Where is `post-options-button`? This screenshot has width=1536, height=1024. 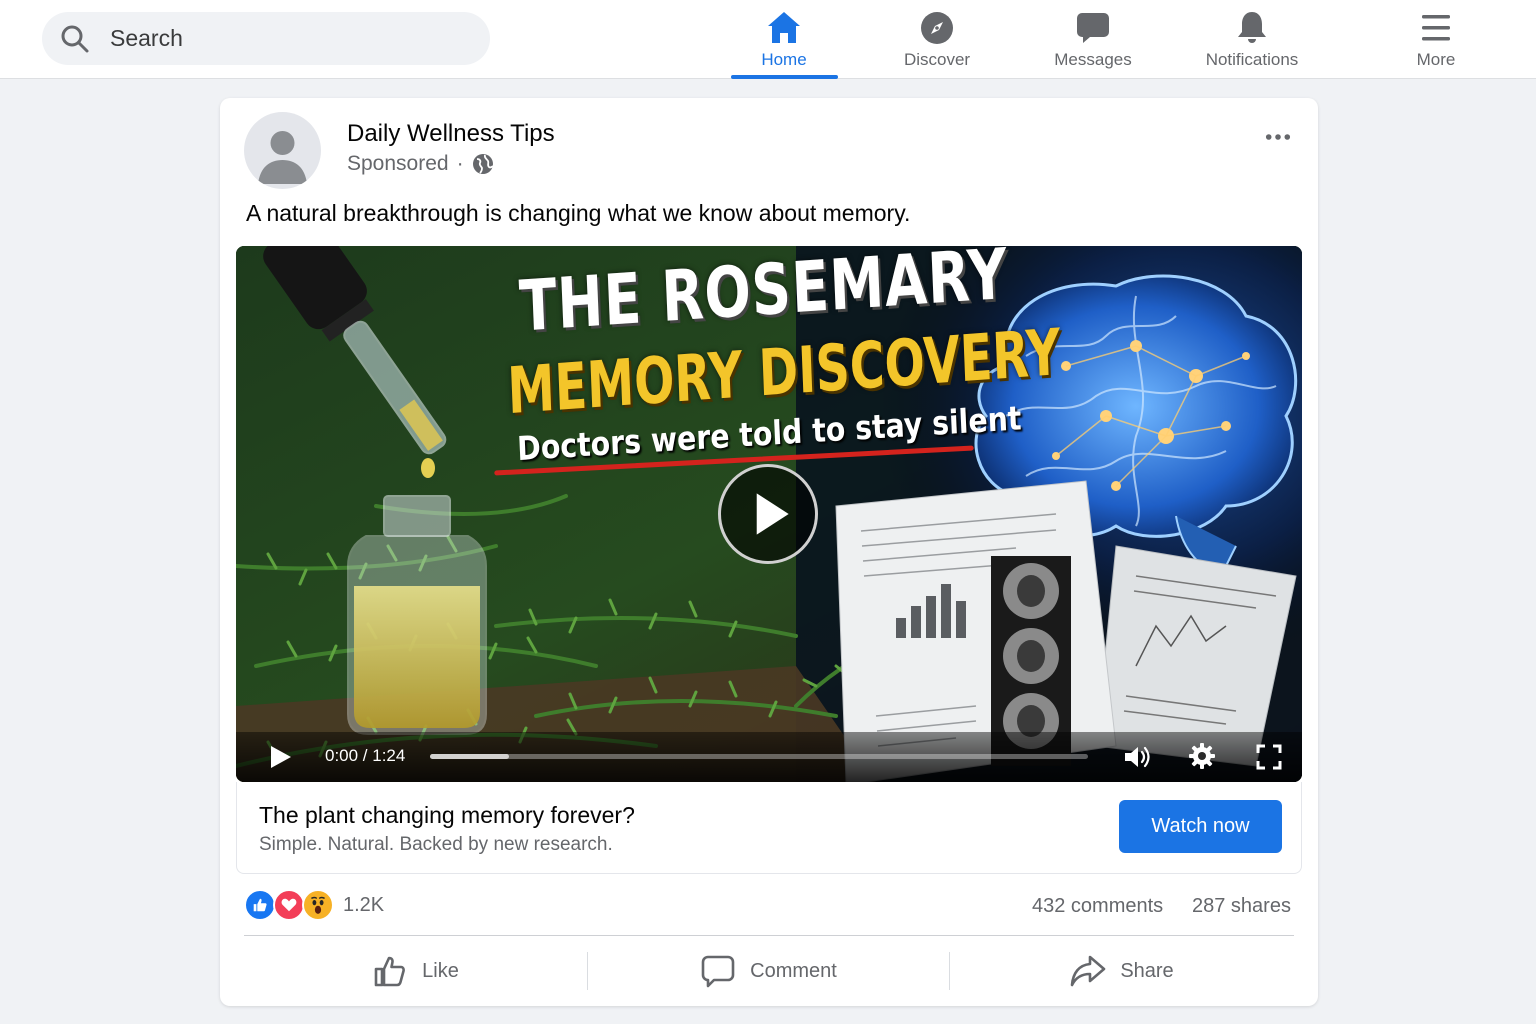
post-options-button is located at coordinates (1278, 137).